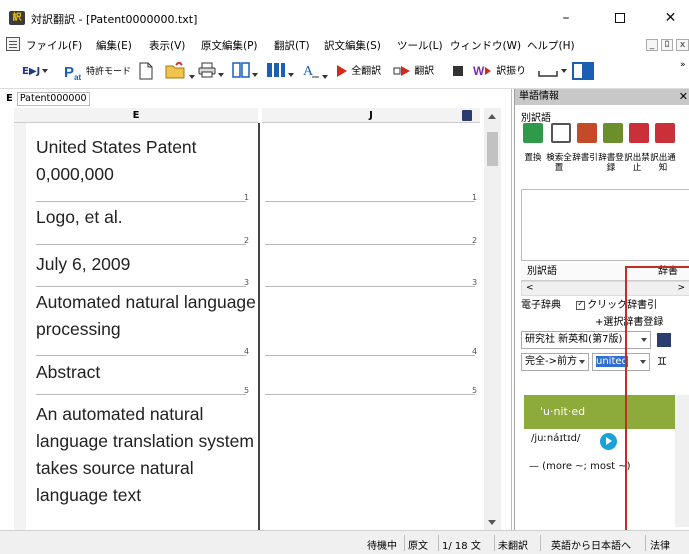 The image size is (689, 554). I want to click on stop-icon, so click(458, 71).